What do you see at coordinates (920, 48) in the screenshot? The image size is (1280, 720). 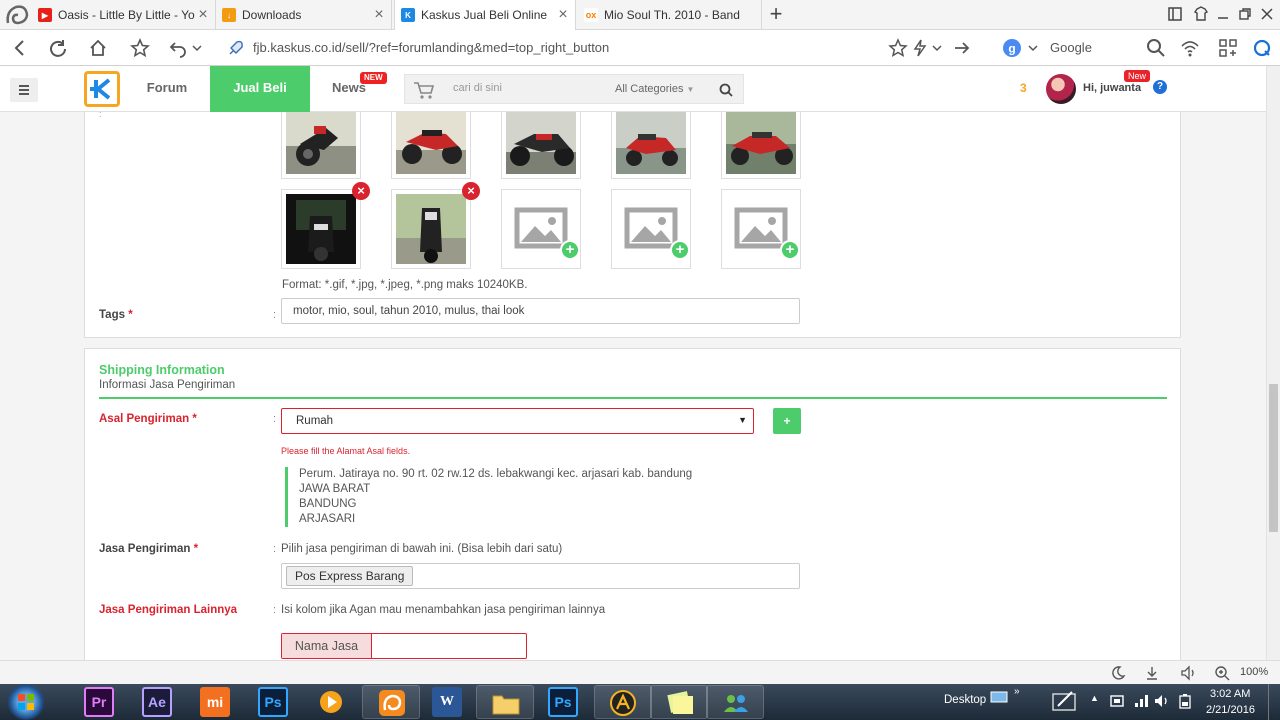 I see `speed-mode-icon` at bounding box center [920, 48].